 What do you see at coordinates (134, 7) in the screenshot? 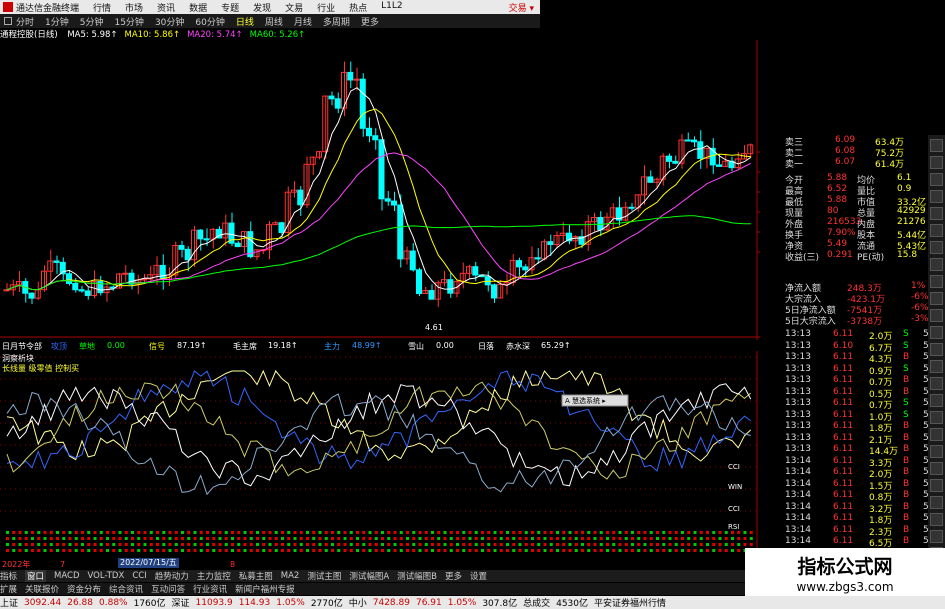
I see `menu-item: 市场` at bounding box center [134, 7].